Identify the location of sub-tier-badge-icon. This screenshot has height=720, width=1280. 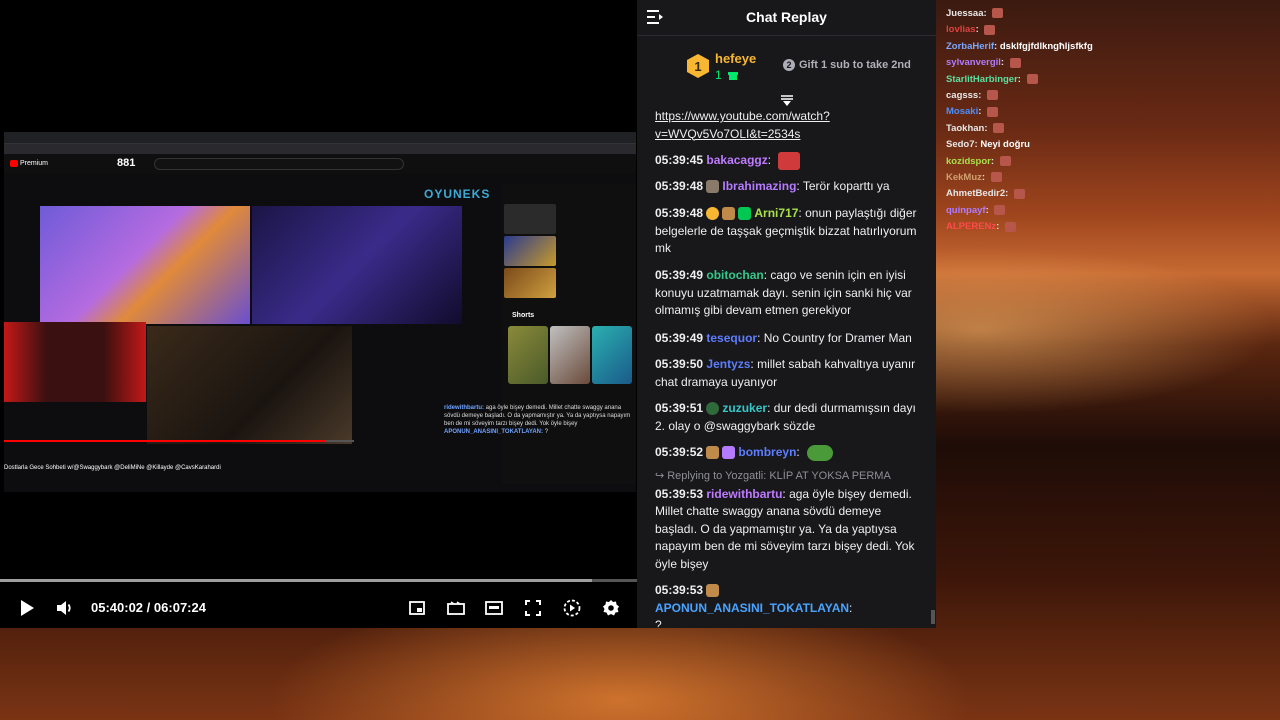
(713, 453).